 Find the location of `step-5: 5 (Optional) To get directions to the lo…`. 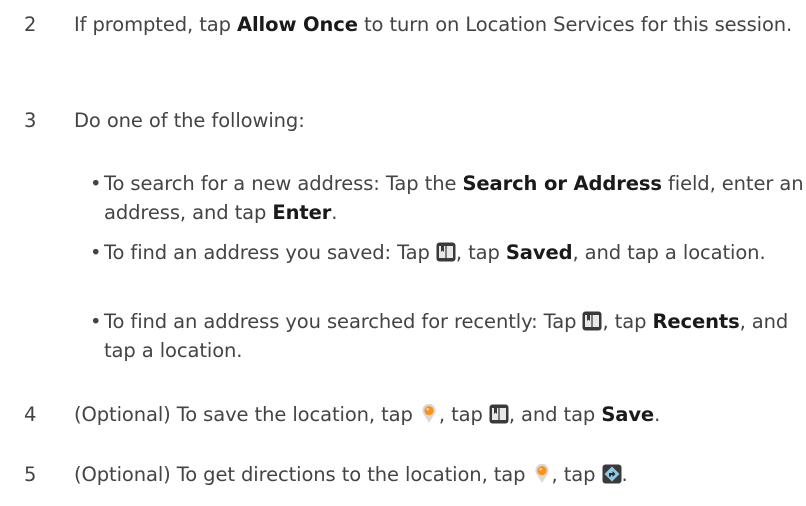

step-5: 5 (Optional) To get directions to the lo… is located at coordinates (409, 474).